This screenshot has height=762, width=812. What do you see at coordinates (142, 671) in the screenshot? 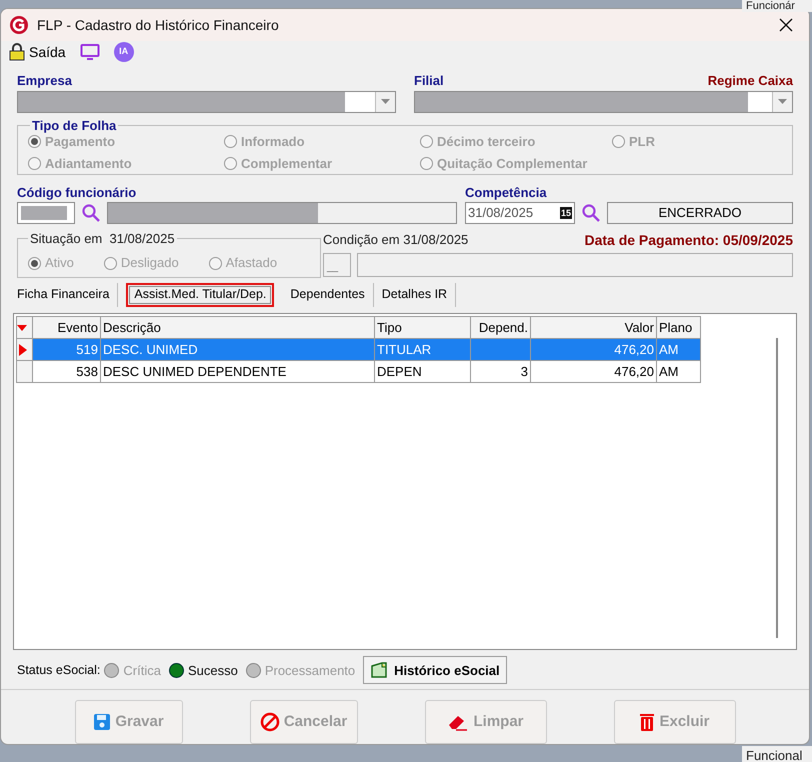
I see `status-text: Crítica` at bounding box center [142, 671].